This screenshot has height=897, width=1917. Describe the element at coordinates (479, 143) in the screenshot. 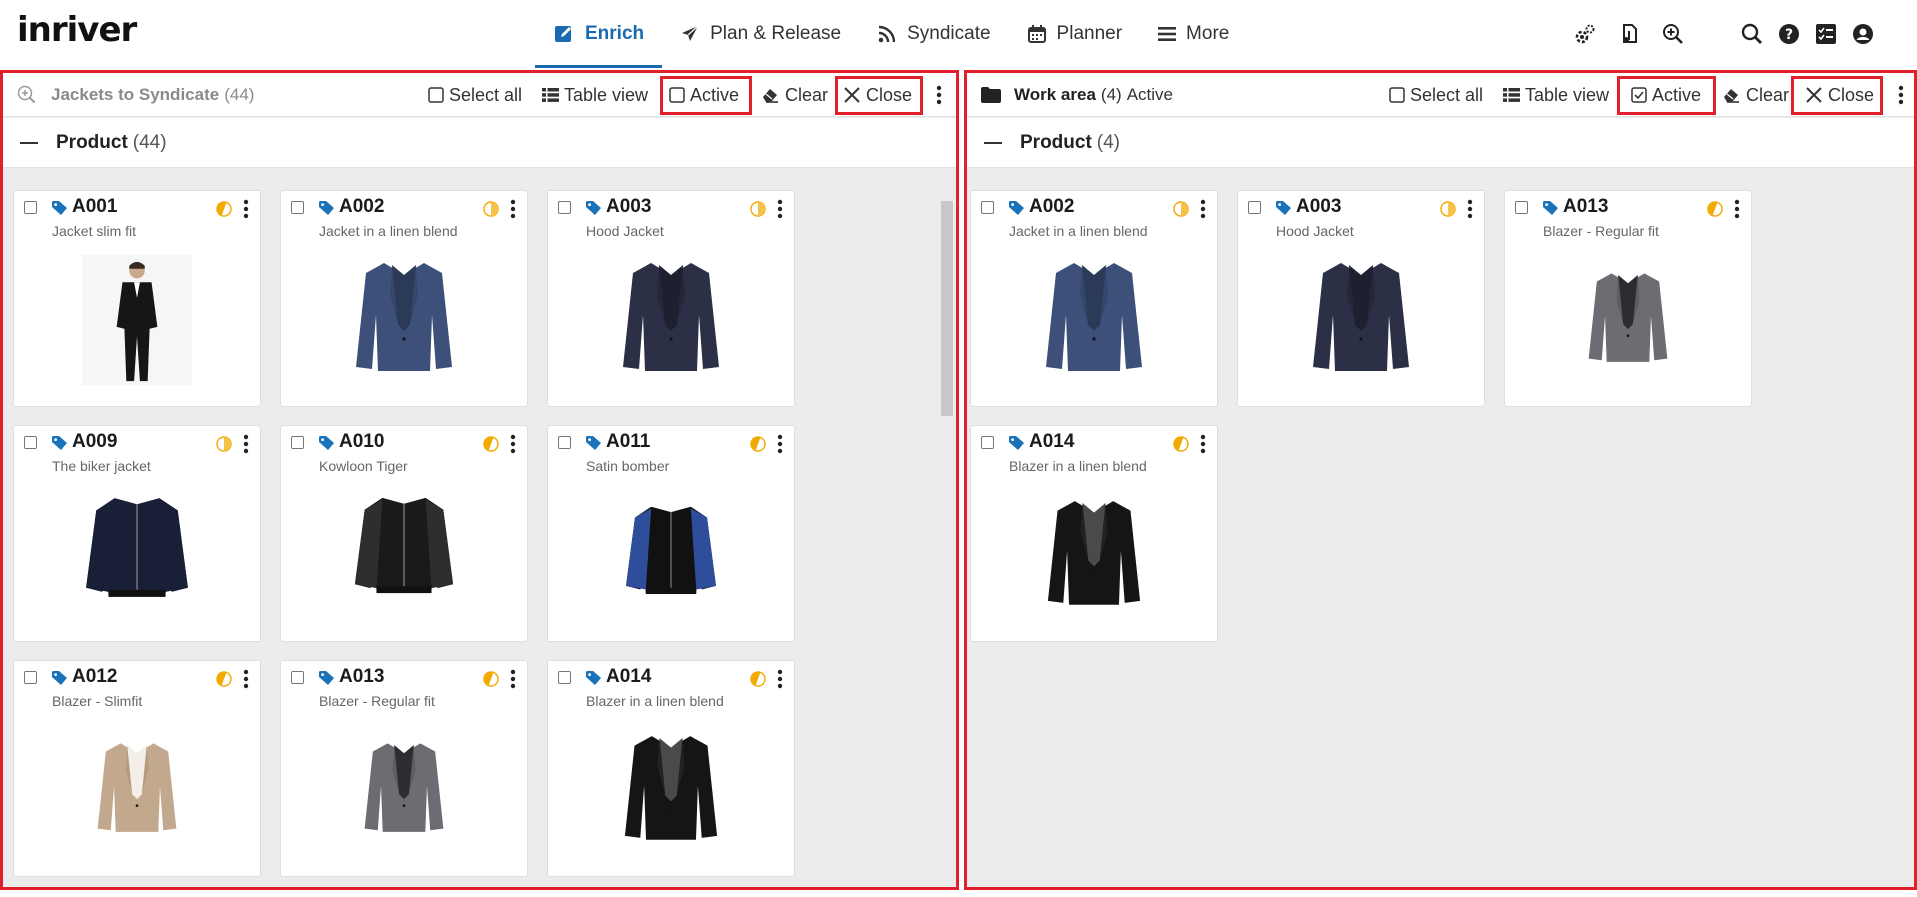

I see `product-group-header: Product (44)` at that location.